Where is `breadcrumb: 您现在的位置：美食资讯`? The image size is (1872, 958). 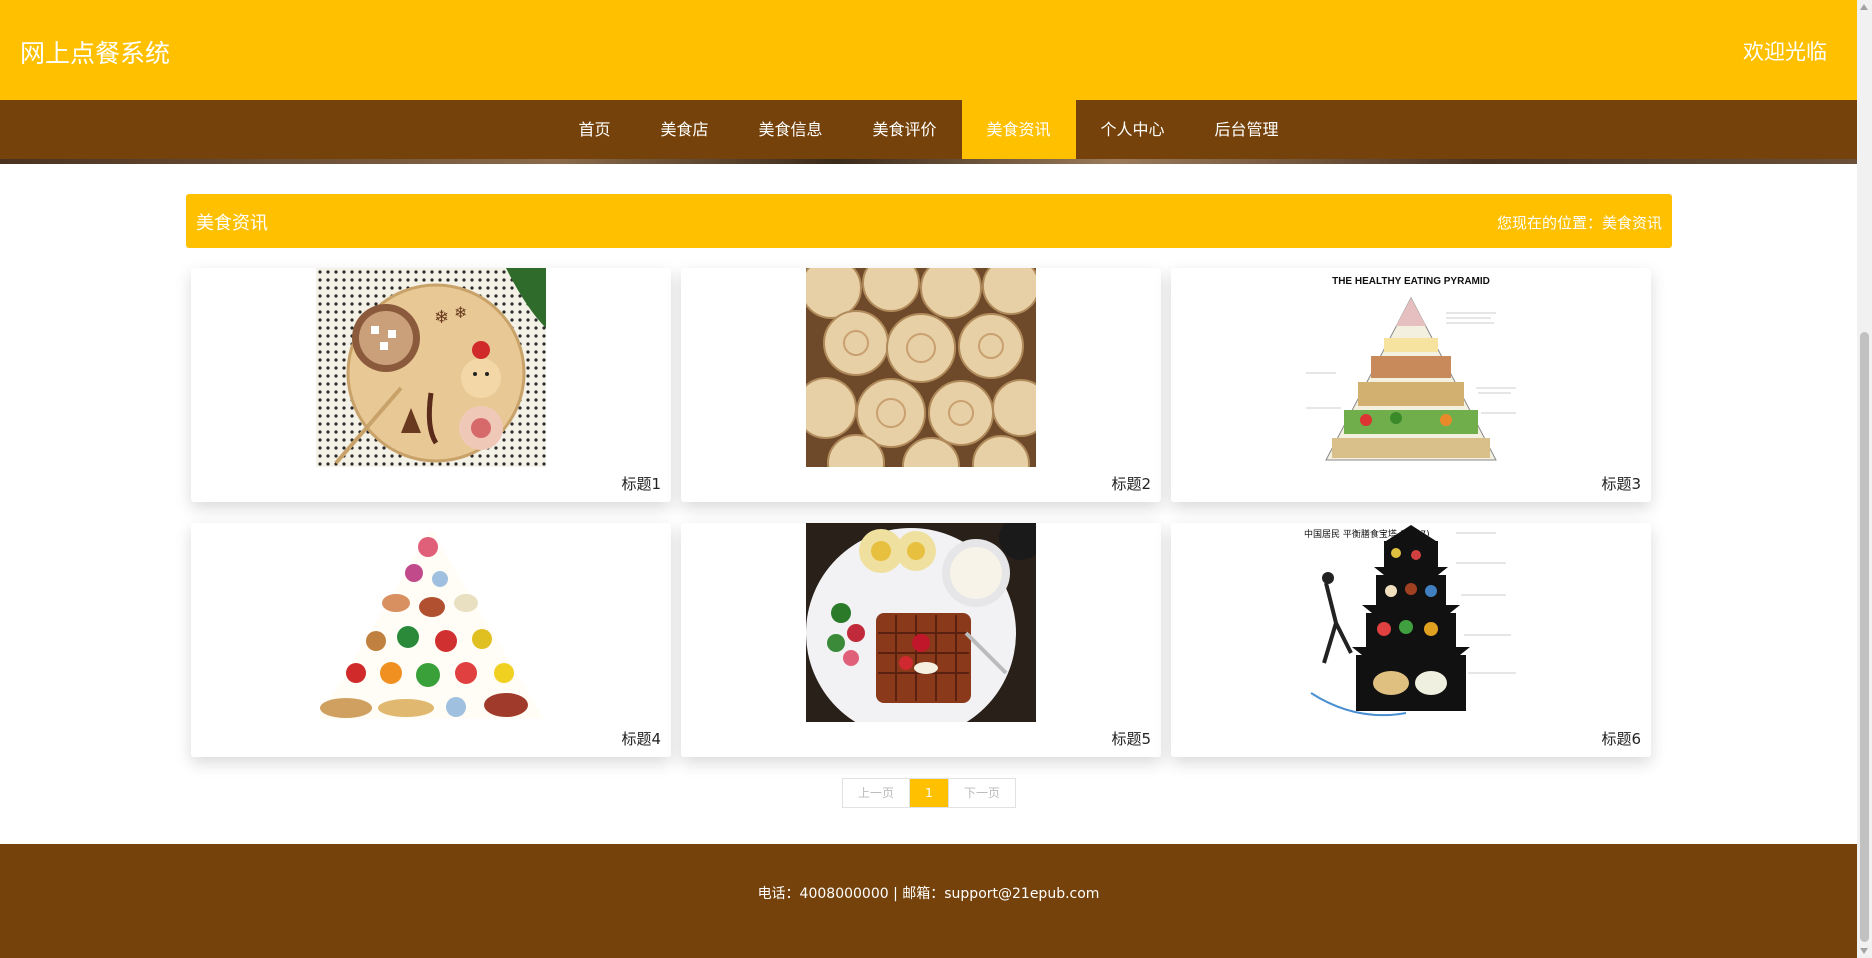
breadcrumb: 您现在的位置：美食资讯 is located at coordinates (1579, 223).